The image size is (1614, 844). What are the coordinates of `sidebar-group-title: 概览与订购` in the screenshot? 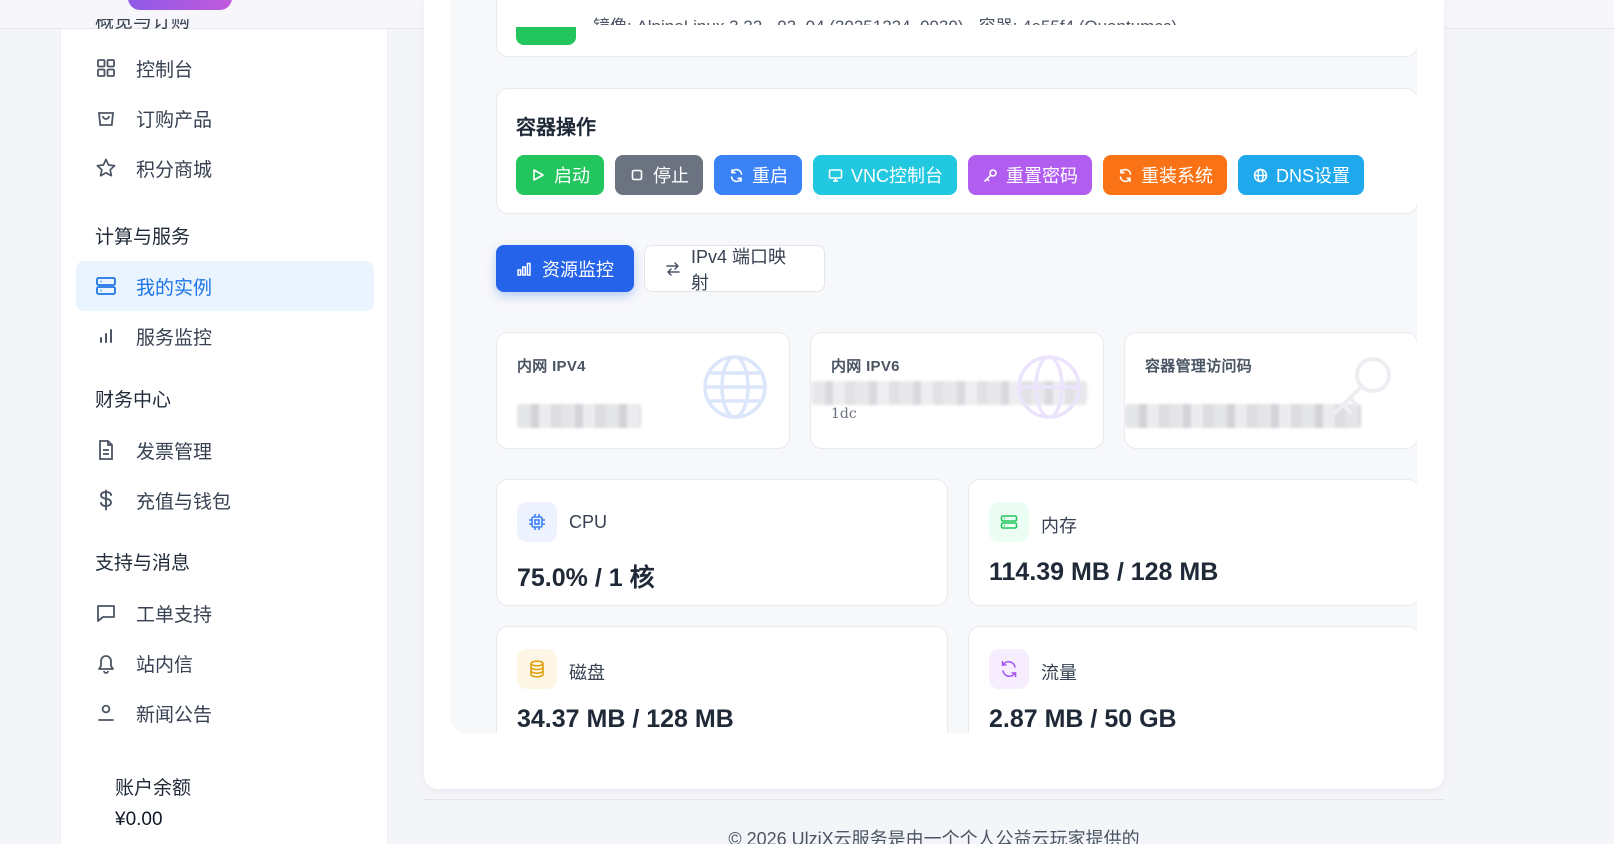 It's located at (143, 25).